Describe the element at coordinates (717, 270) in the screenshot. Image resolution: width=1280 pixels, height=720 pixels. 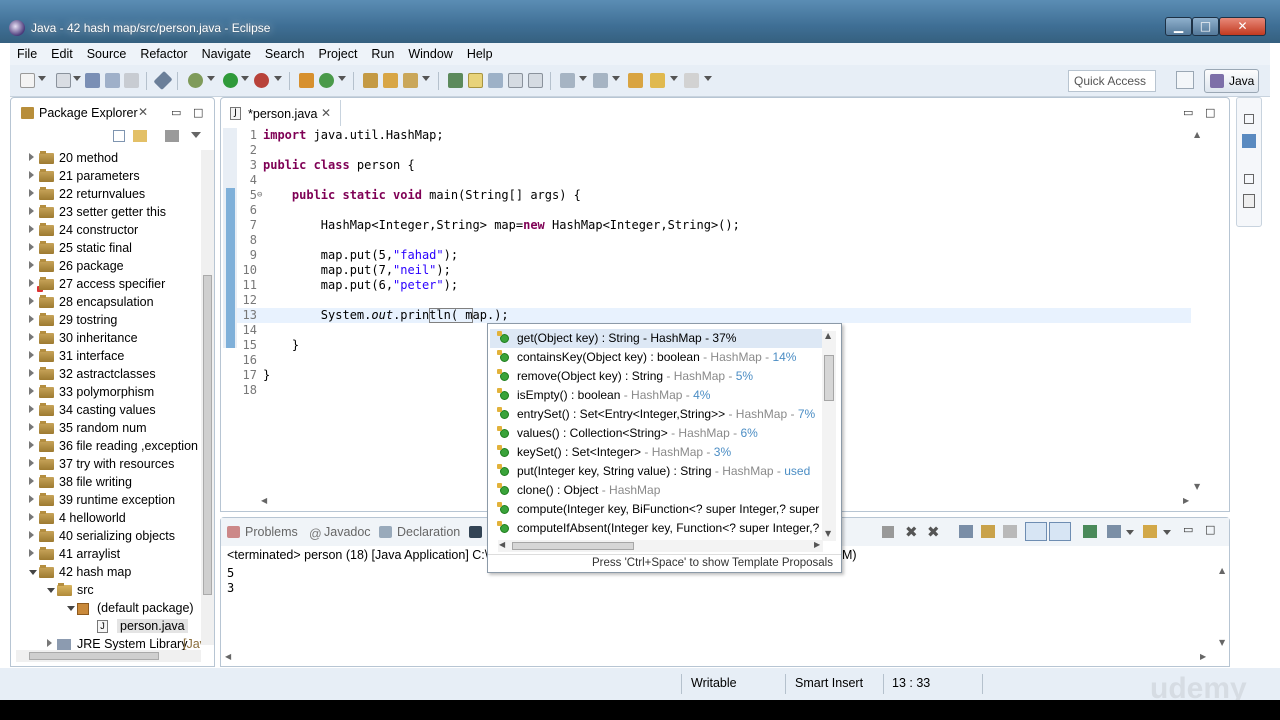
I see `code-line: 10 map.put(7,"neil");` at that location.